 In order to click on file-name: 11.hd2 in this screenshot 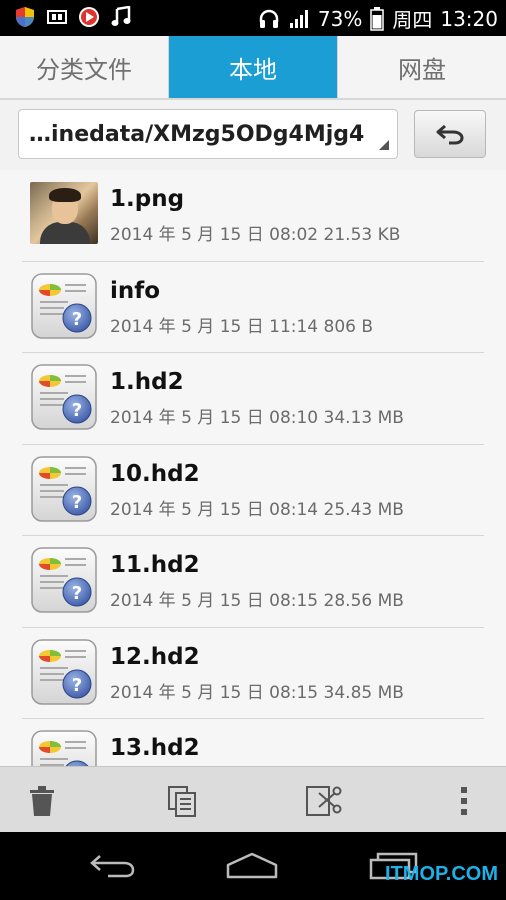, I will do `click(155, 565)`.